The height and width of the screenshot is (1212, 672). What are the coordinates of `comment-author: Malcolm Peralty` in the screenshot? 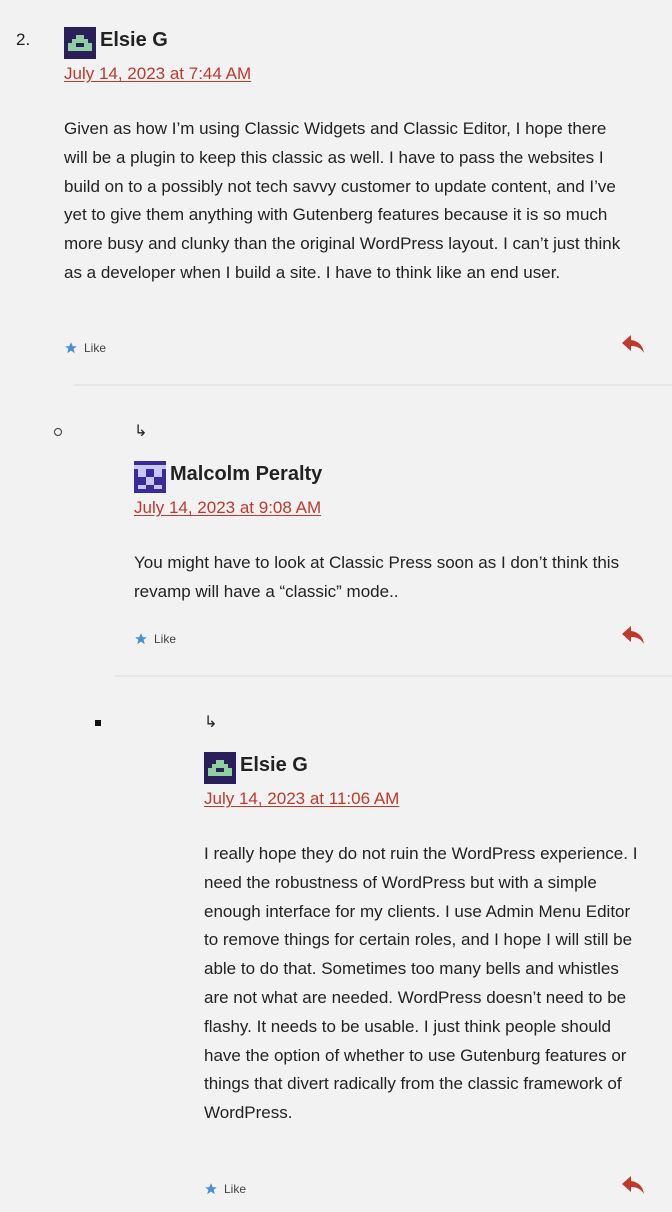 It's located at (246, 474).